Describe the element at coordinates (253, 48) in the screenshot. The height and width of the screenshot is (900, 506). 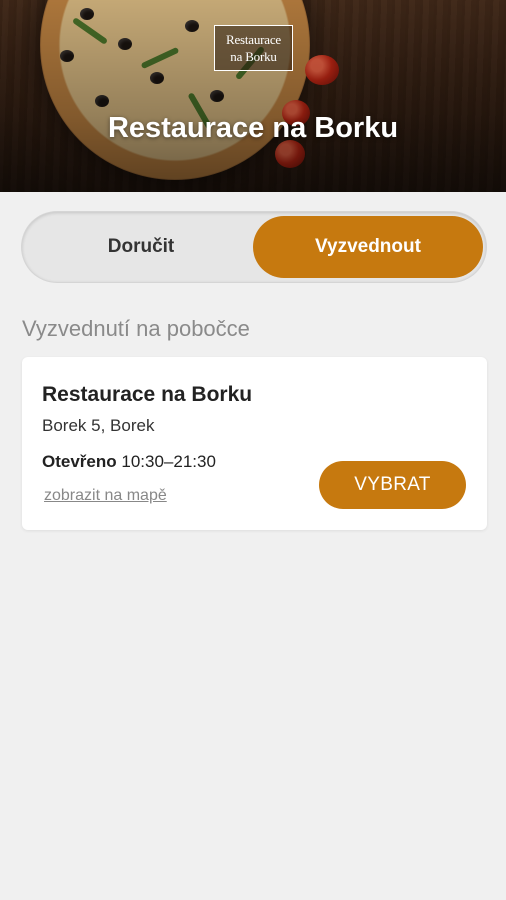
I see `restaurant-logo: Restaurace na Borku` at that location.